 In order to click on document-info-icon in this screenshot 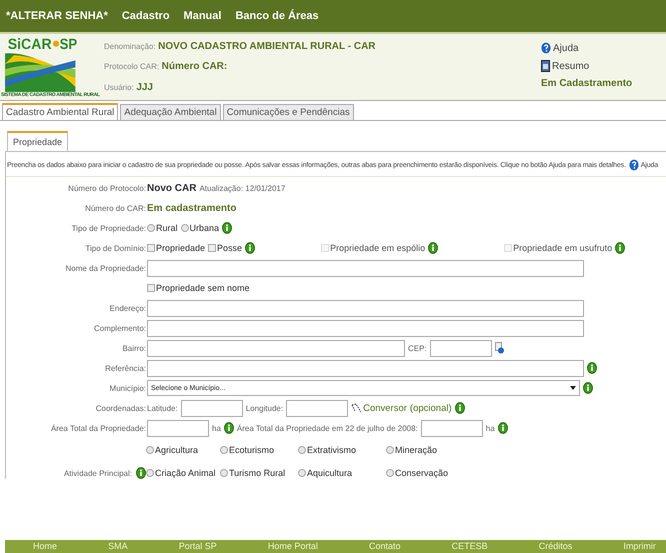, I will do `click(499, 348)`.